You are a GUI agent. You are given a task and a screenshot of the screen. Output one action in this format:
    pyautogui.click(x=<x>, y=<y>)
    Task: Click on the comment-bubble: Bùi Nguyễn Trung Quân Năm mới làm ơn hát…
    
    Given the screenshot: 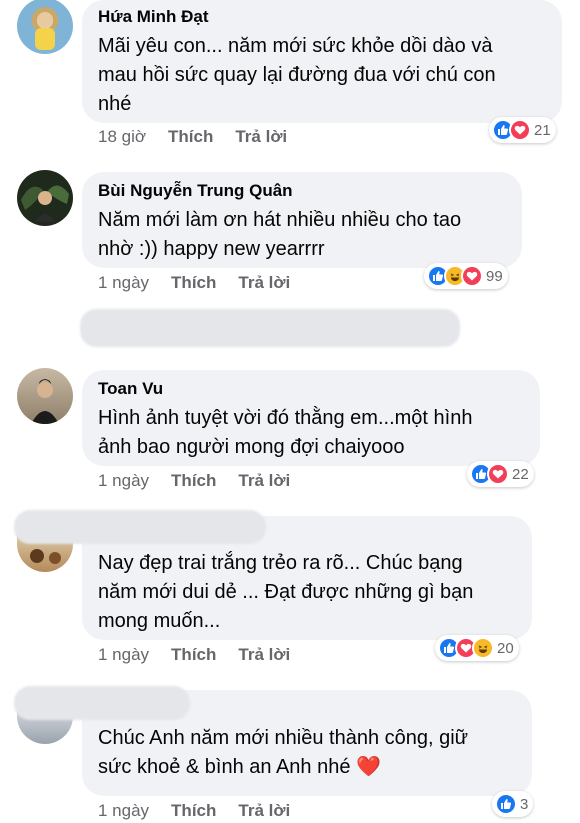 What is the action you would take?
    pyautogui.click(x=302, y=220)
    